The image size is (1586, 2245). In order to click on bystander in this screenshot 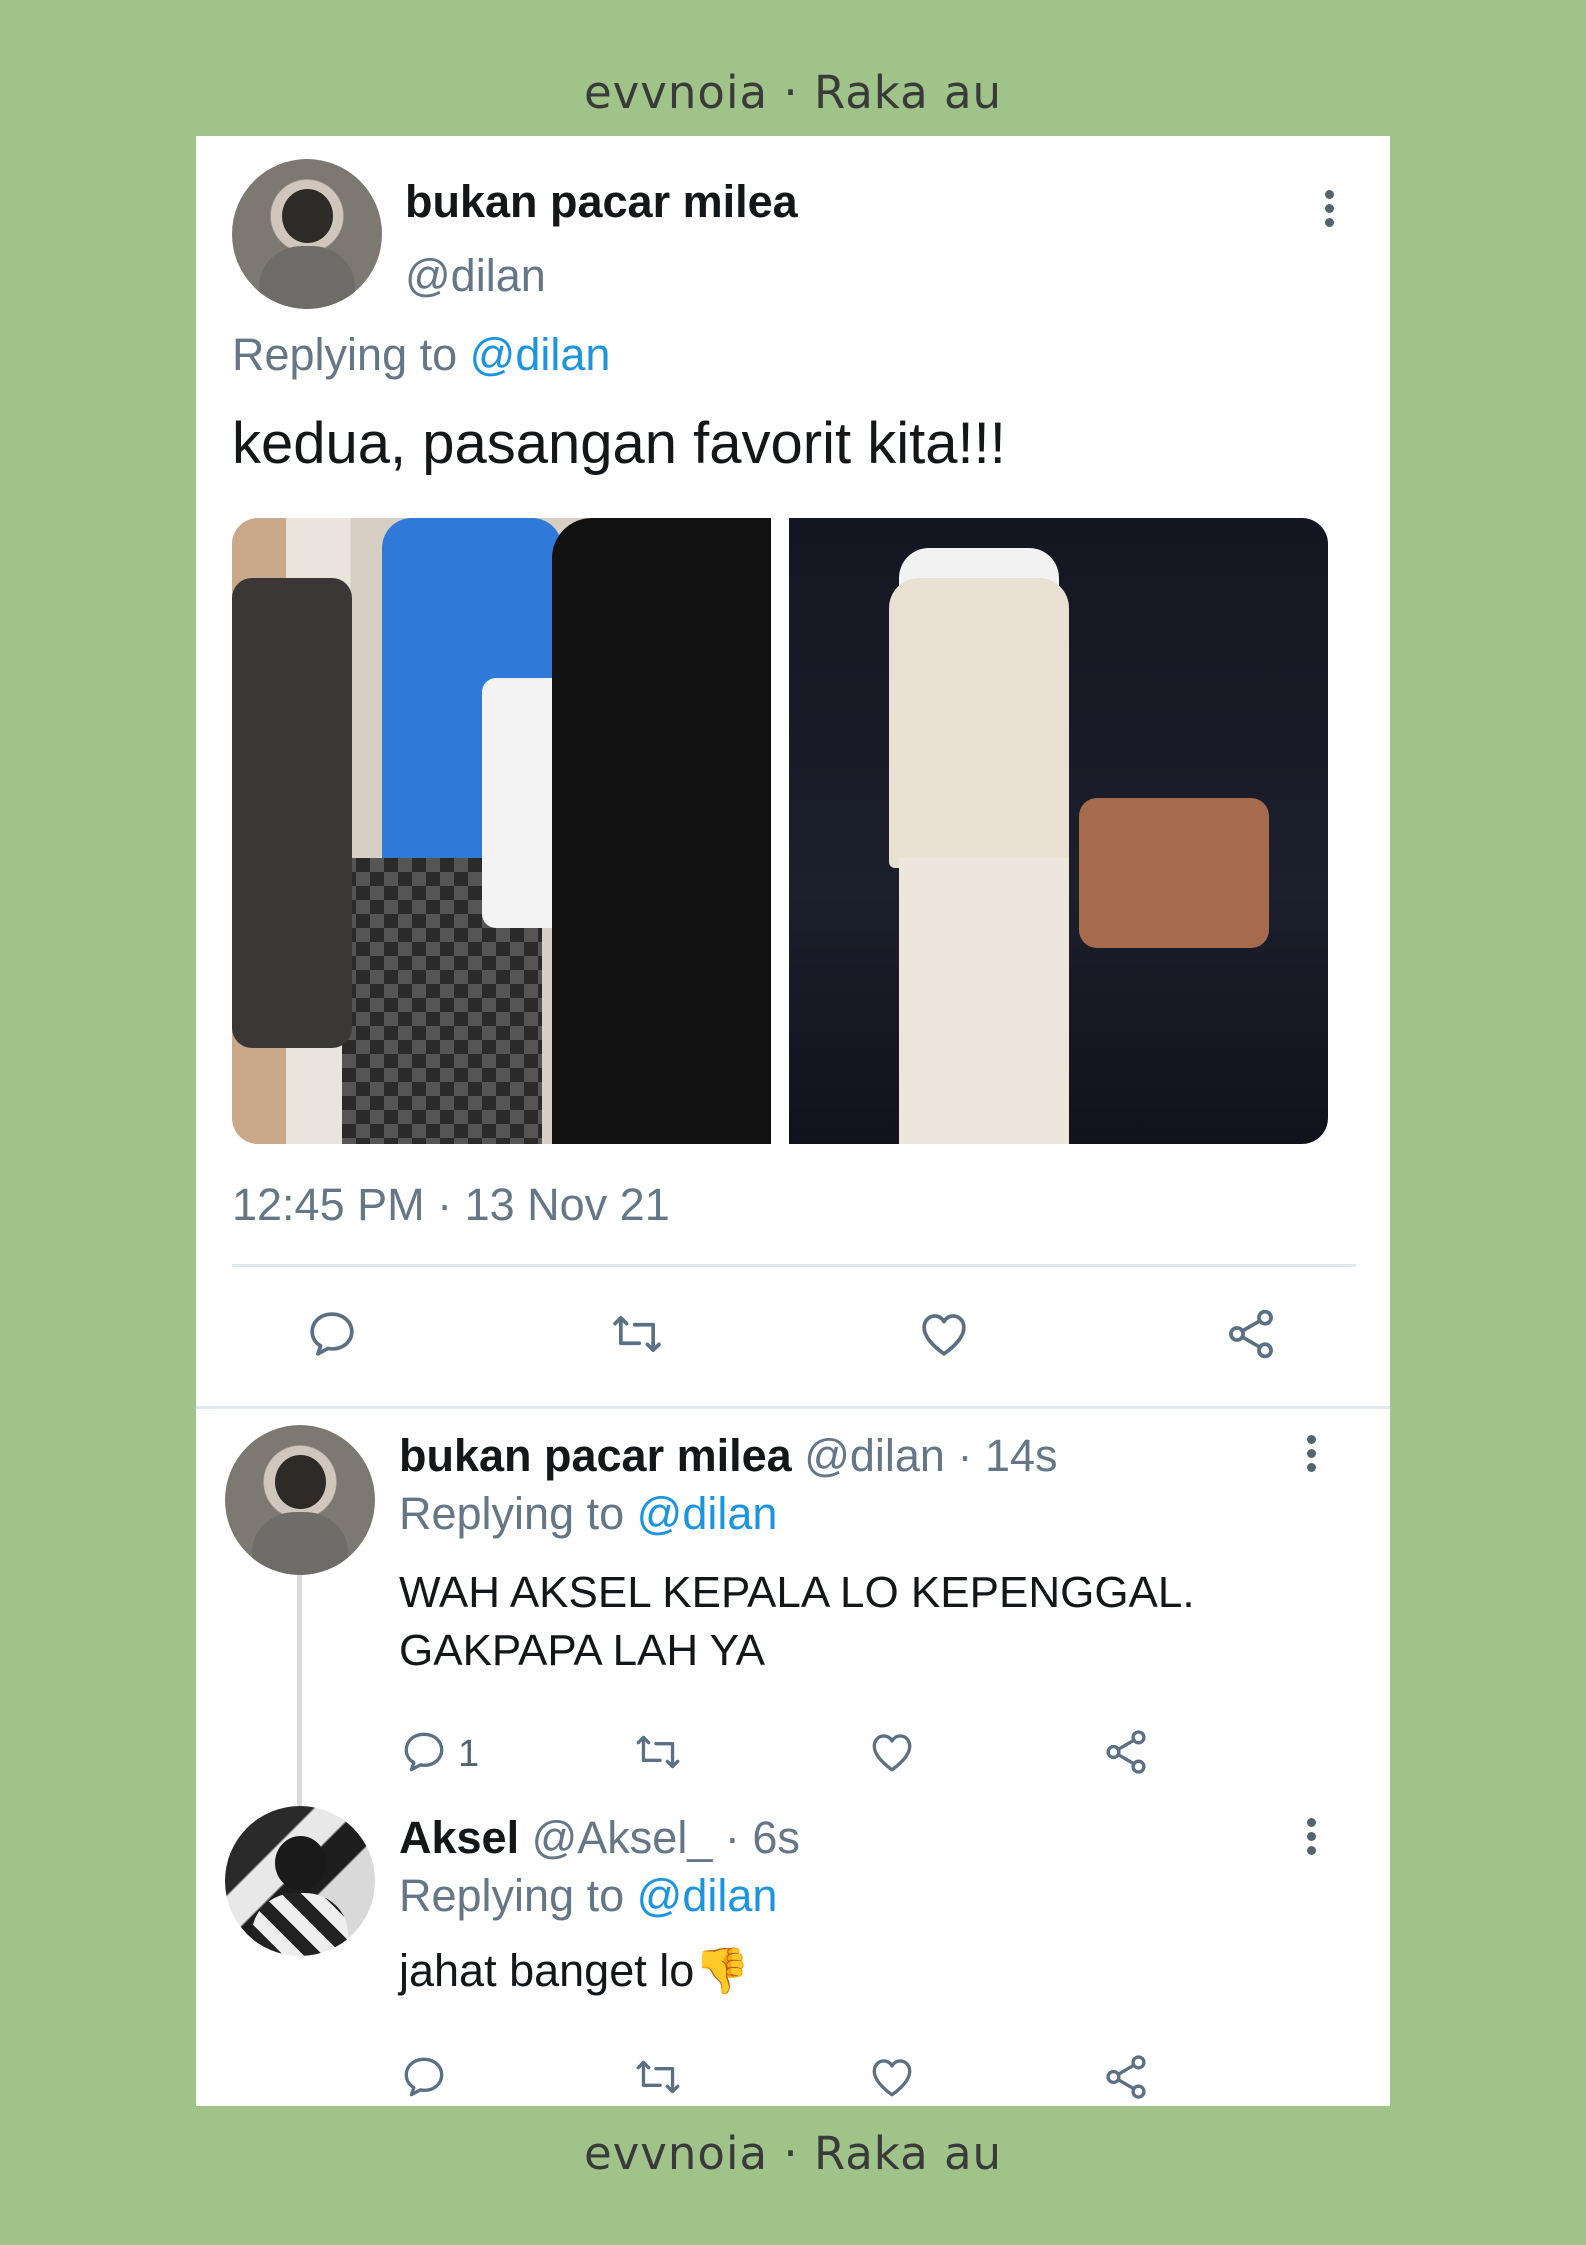, I will do `click(292, 813)`.